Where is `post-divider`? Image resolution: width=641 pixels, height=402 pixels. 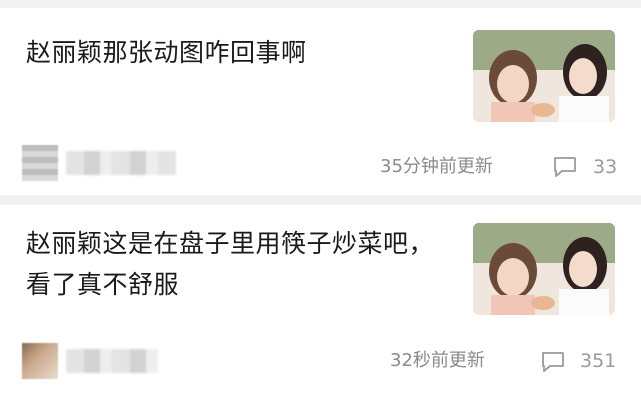 post-divider is located at coordinates (320, 200).